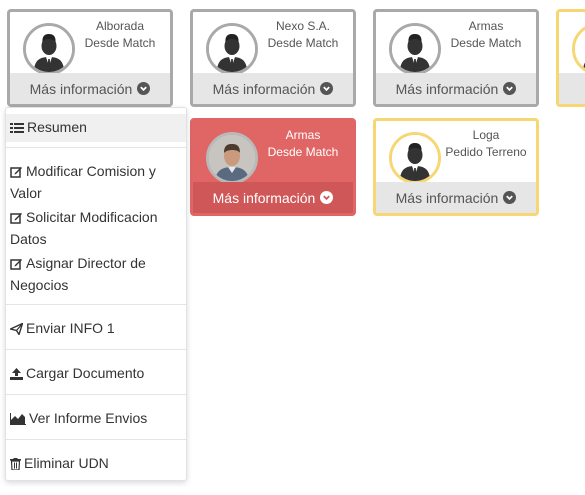 Image resolution: width=585 pixels, height=495 pixels. I want to click on menu-item-label: Asignar Director de Negocios, so click(78, 274).